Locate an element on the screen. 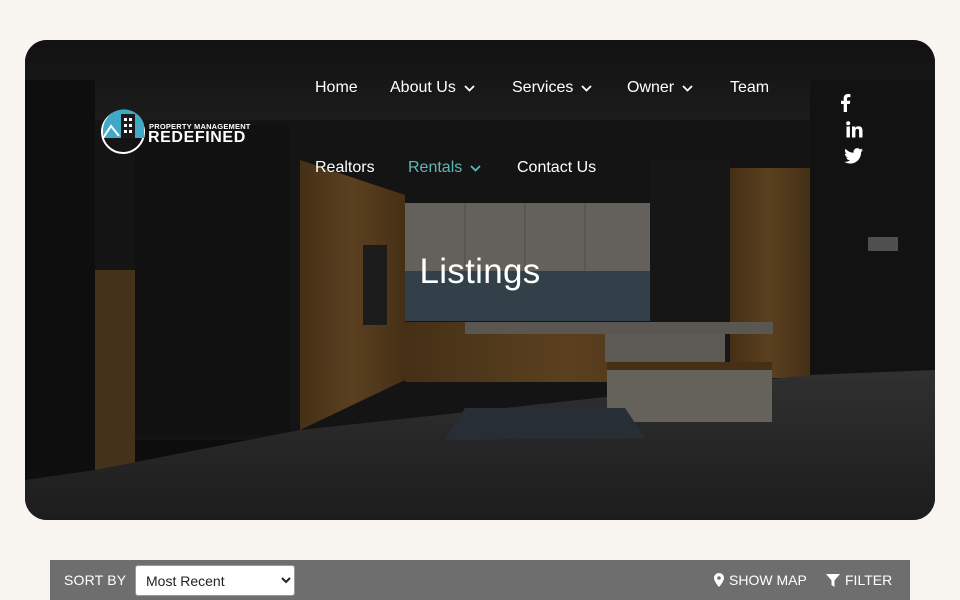 Image resolution: width=960 pixels, height=600 pixels. nav-team-label: Team is located at coordinates (750, 87).